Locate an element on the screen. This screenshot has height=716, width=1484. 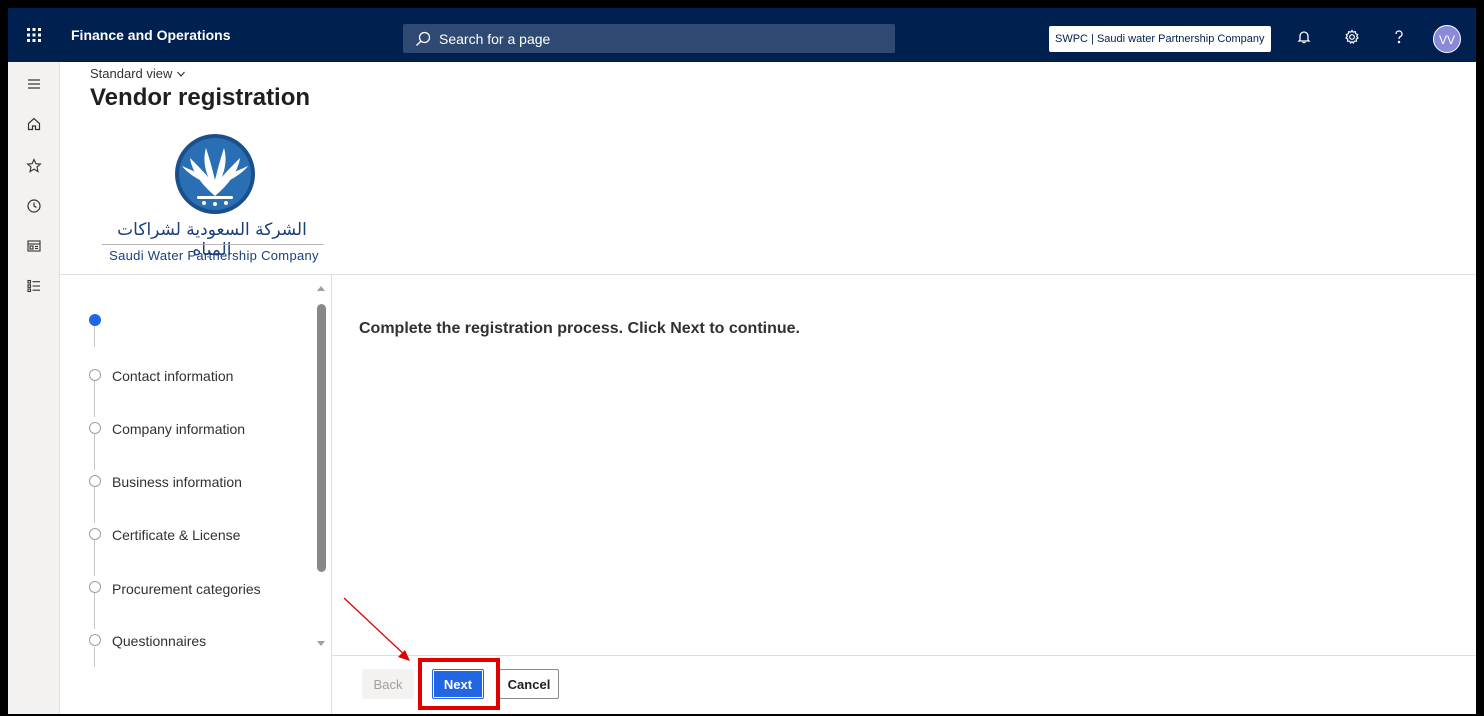
step-pane-scrollbar is located at coordinates (322, 462).